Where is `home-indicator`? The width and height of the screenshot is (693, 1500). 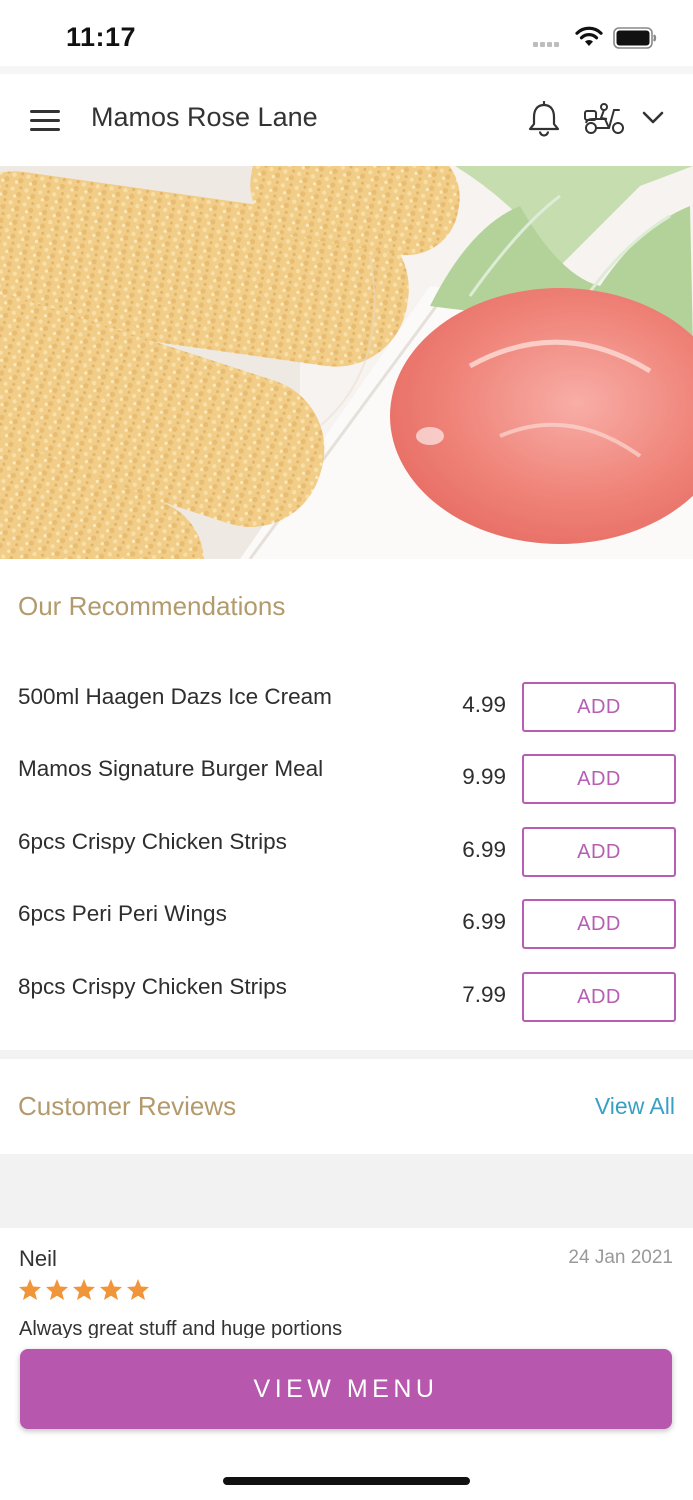 home-indicator is located at coordinates (346, 1481).